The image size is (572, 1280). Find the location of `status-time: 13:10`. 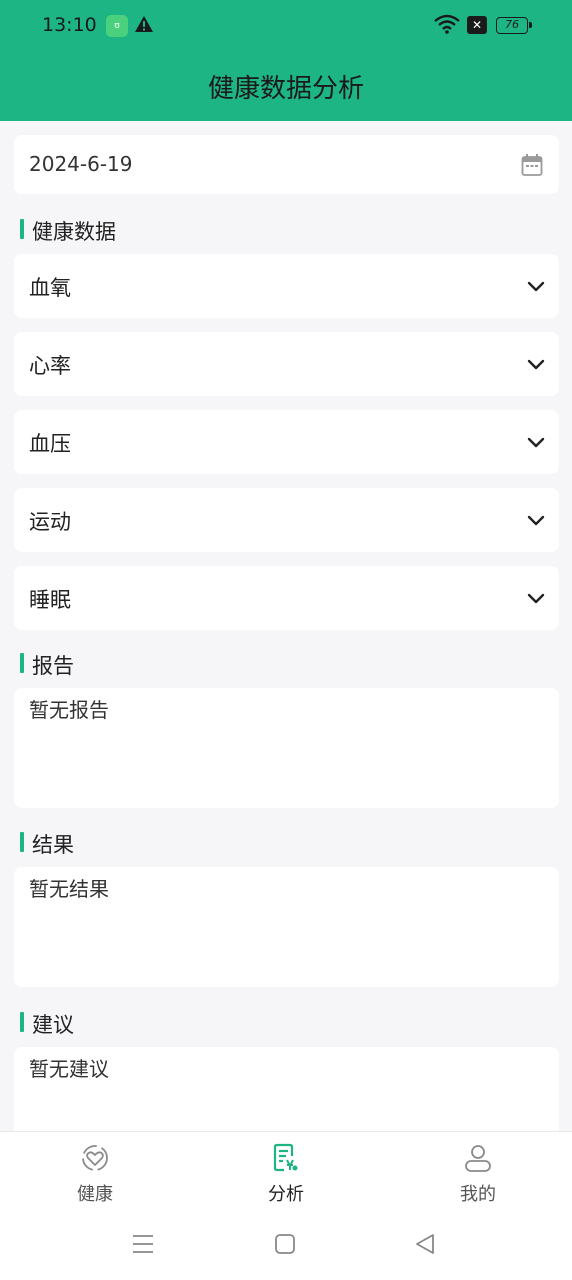

status-time: 13:10 is located at coordinates (69, 25).